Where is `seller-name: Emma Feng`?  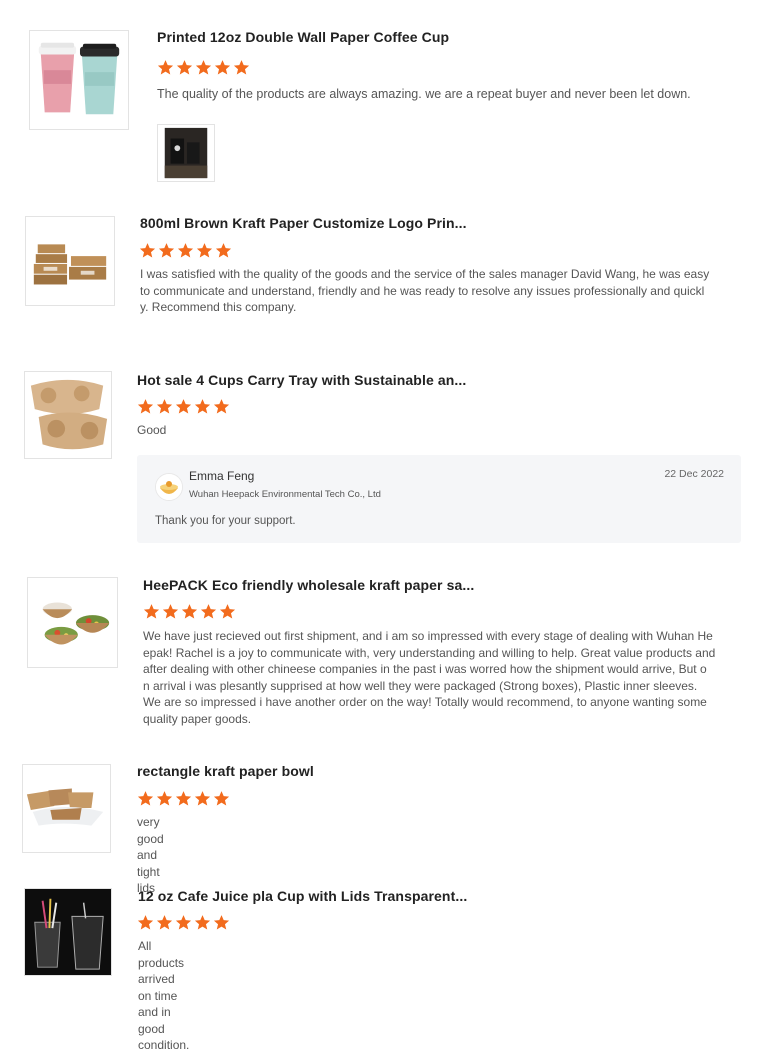 seller-name: Emma Feng is located at coordinates (222, 476).